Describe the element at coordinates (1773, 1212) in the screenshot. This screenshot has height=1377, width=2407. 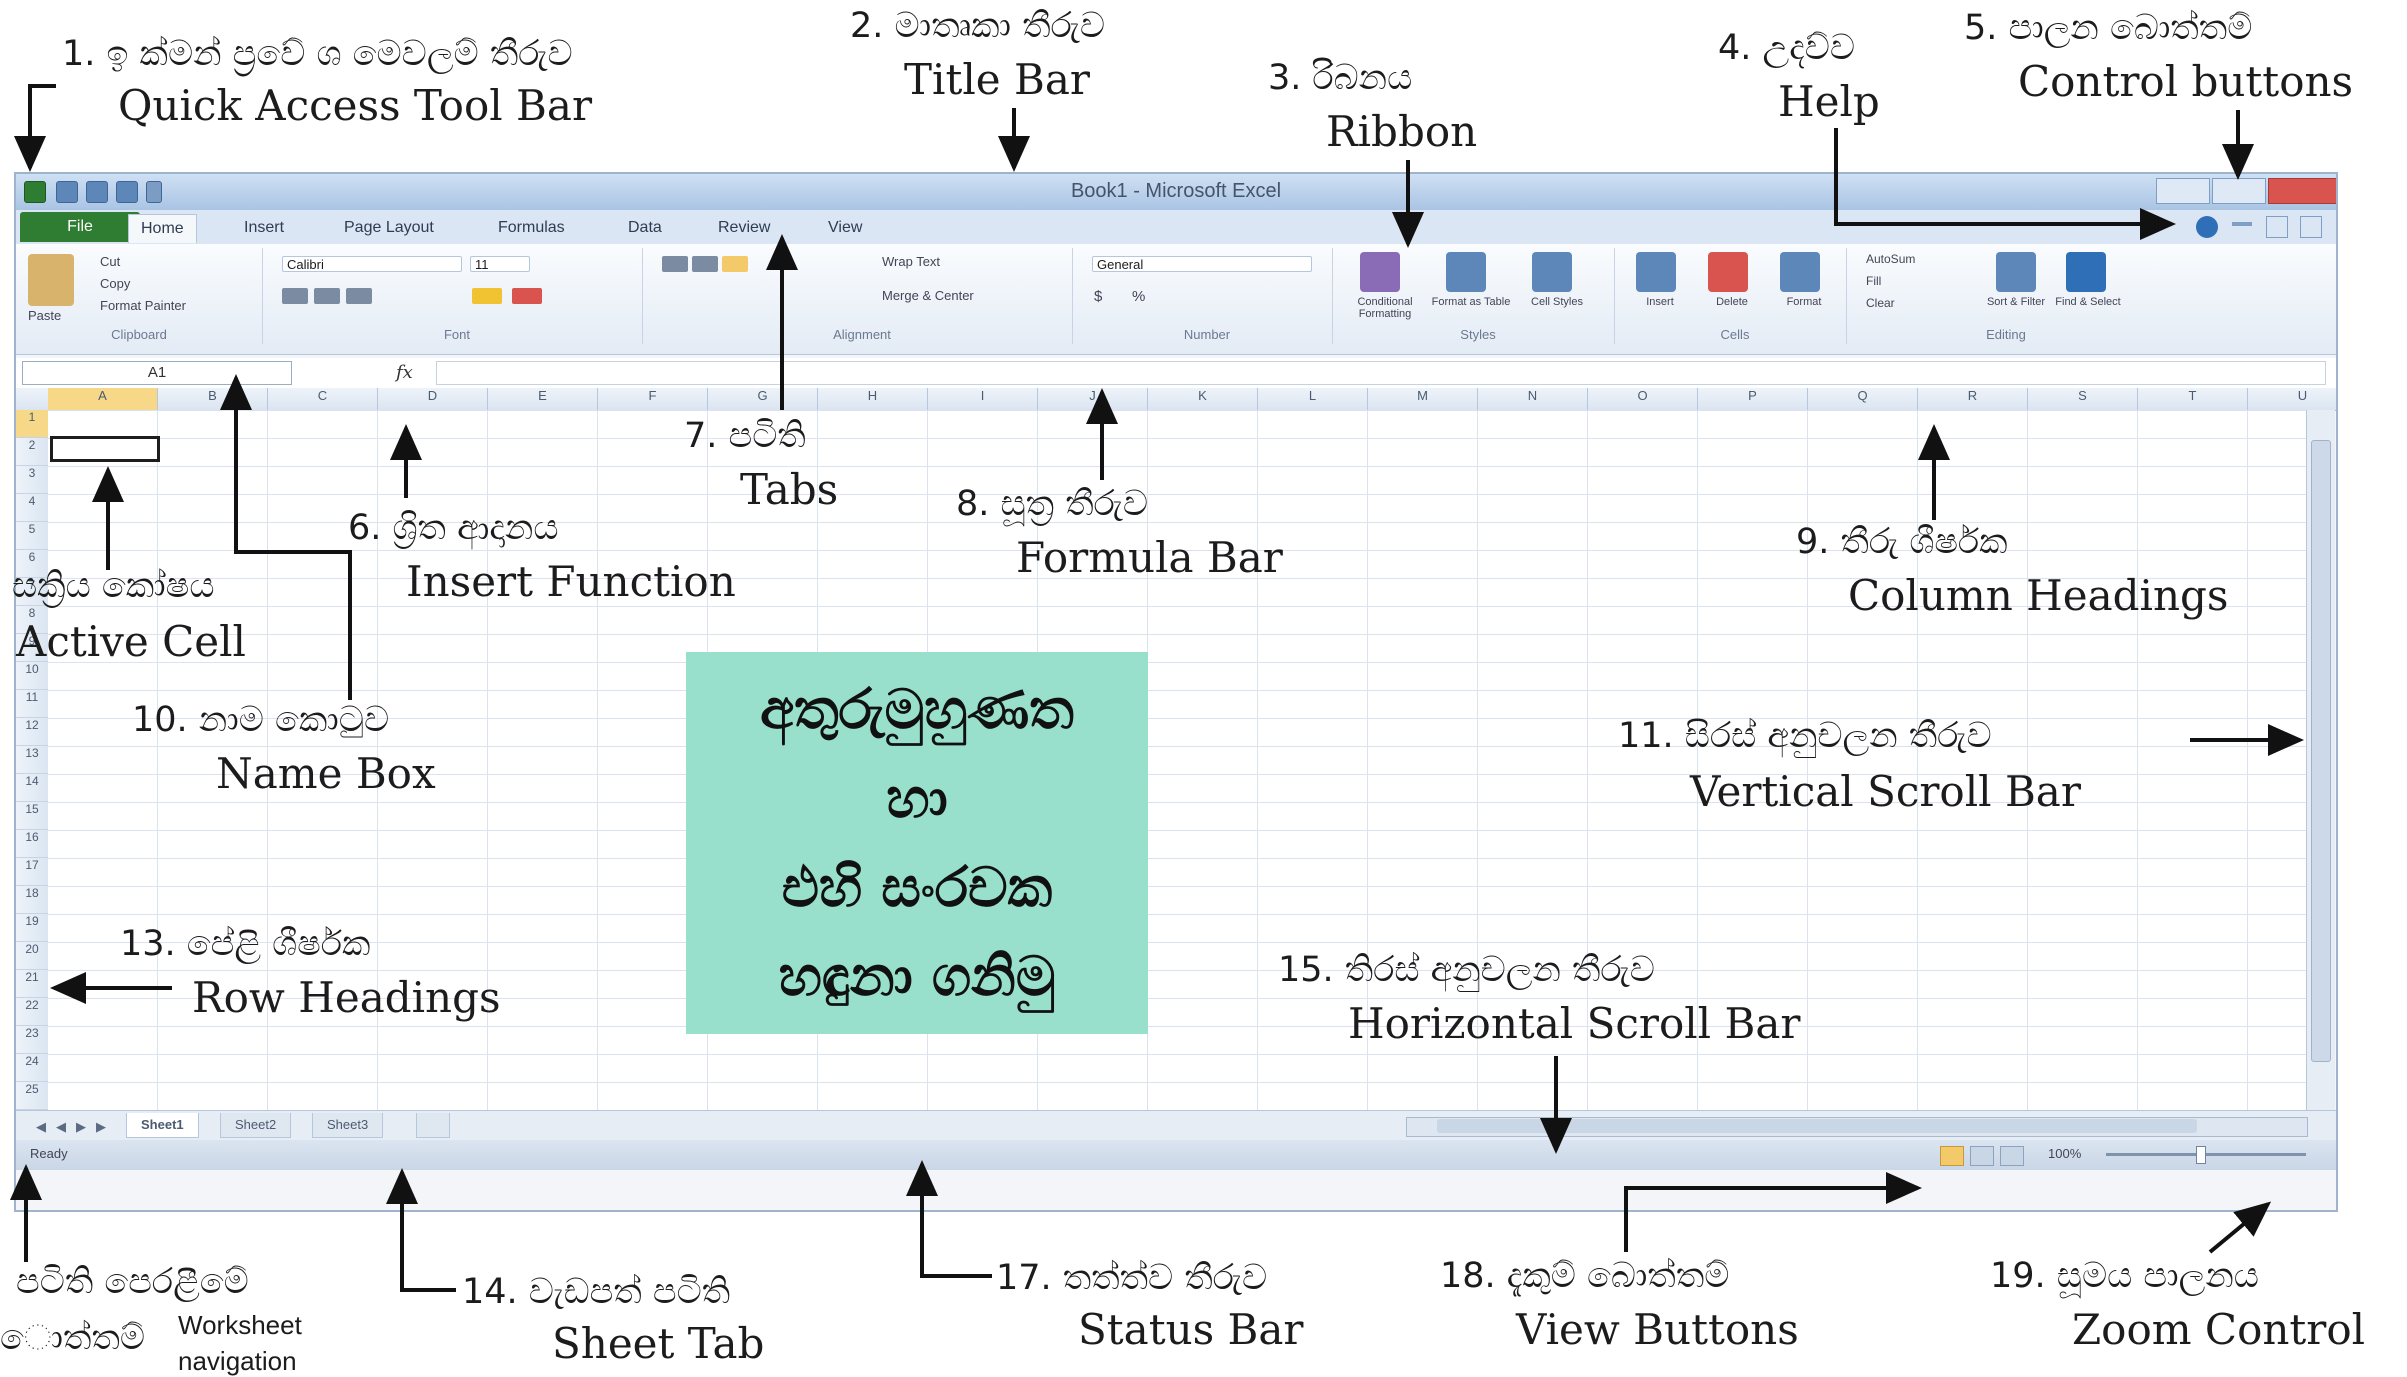
I see `arrow-view-buttons` at that location.